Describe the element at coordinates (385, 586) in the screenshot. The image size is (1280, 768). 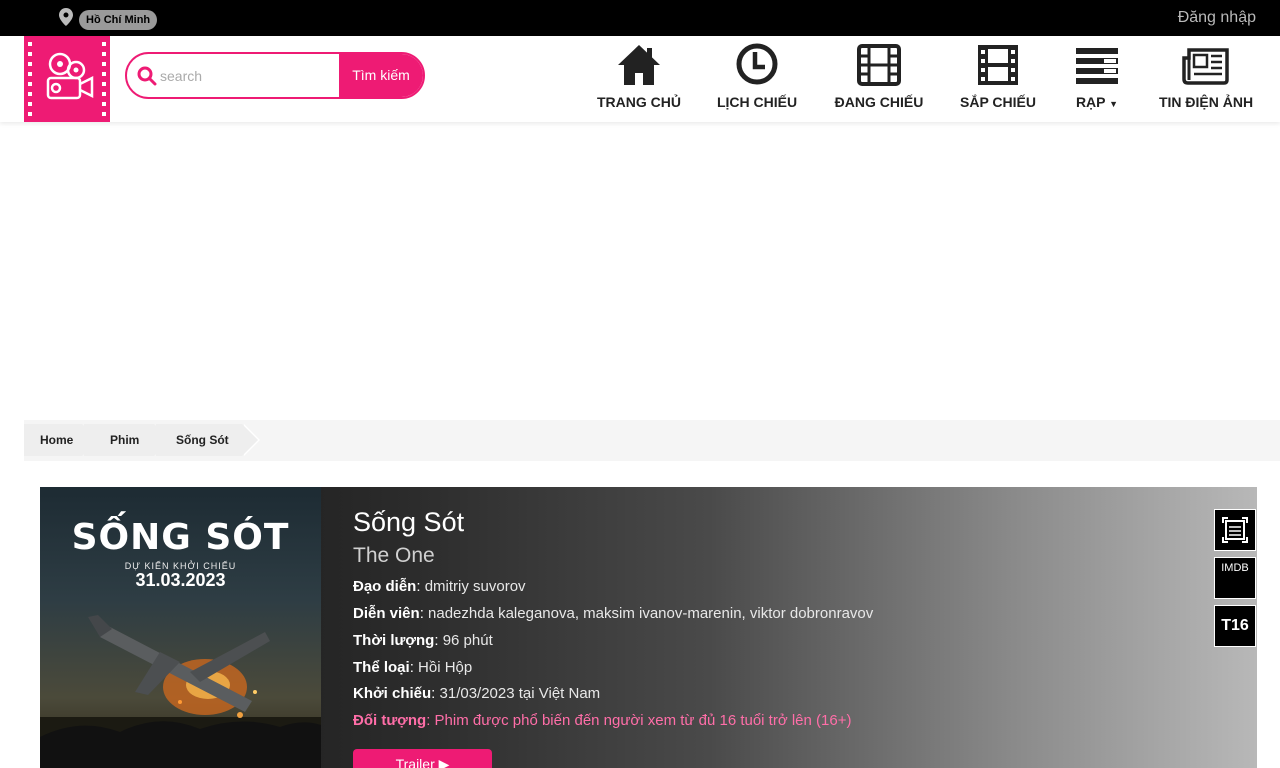
I see `director-label: Đạo diễn` at that location.